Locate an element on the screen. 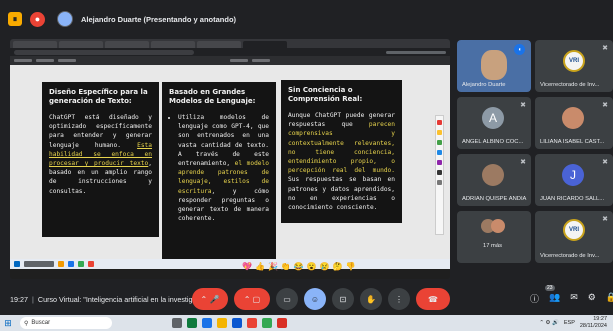 This screenshot has height=331, width=613. windows-start-icon: ⊞ is located at coordinates (8, 323).